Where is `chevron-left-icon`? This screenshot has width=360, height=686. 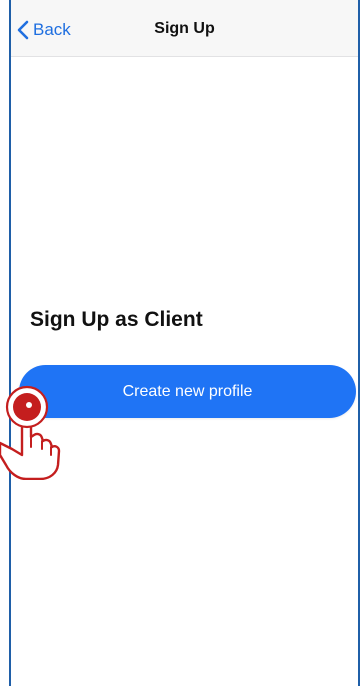 chevron-left-icon is located at coordinates (23, 30).